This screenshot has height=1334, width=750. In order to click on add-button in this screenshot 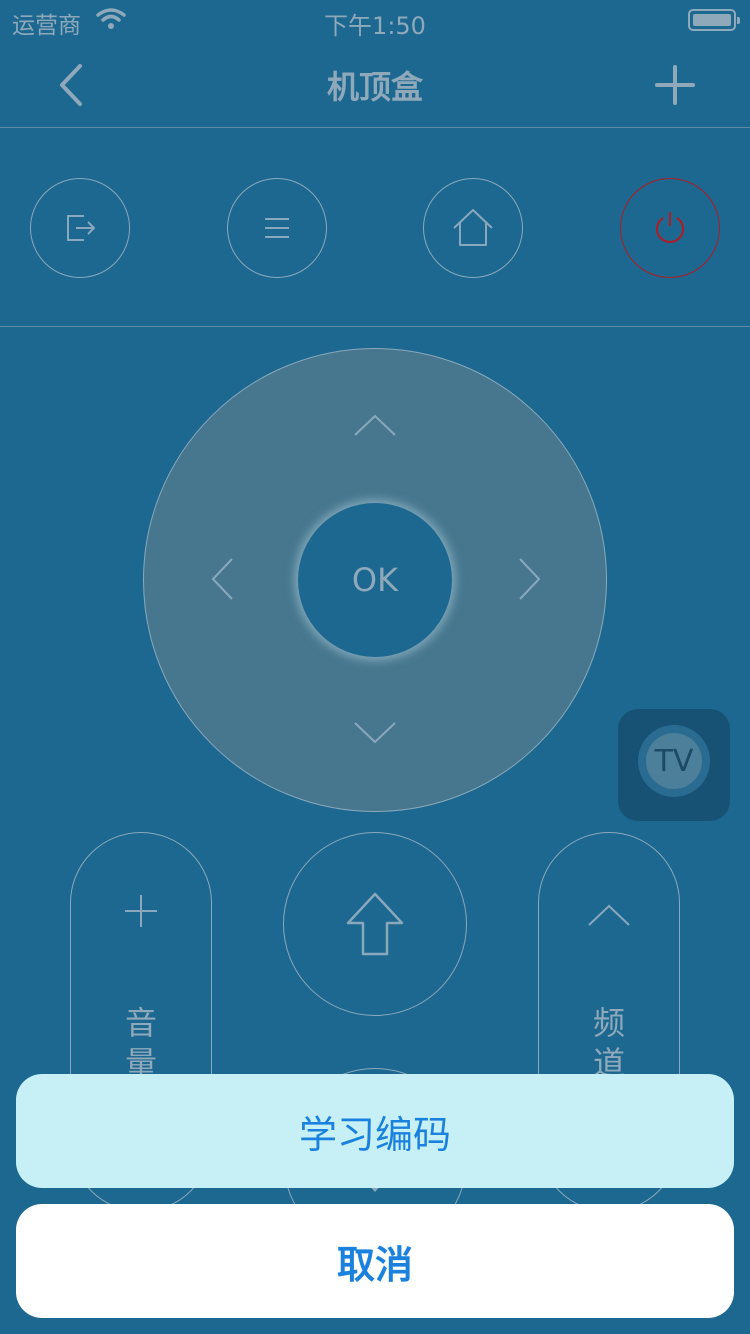, I will do `click(675, 85)`.